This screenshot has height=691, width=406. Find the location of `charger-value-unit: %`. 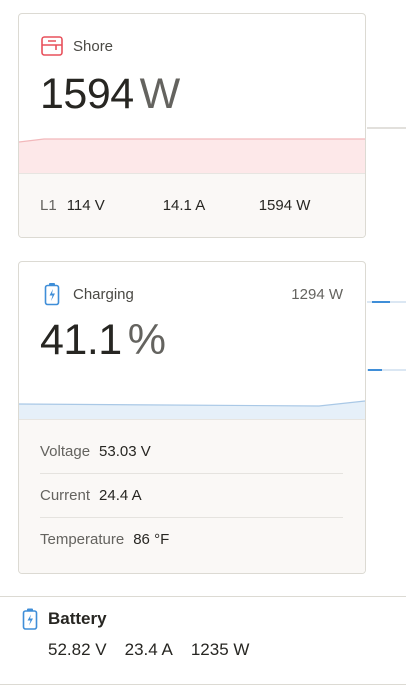

charger-value-unit: % is located at coordinates (146, 340).